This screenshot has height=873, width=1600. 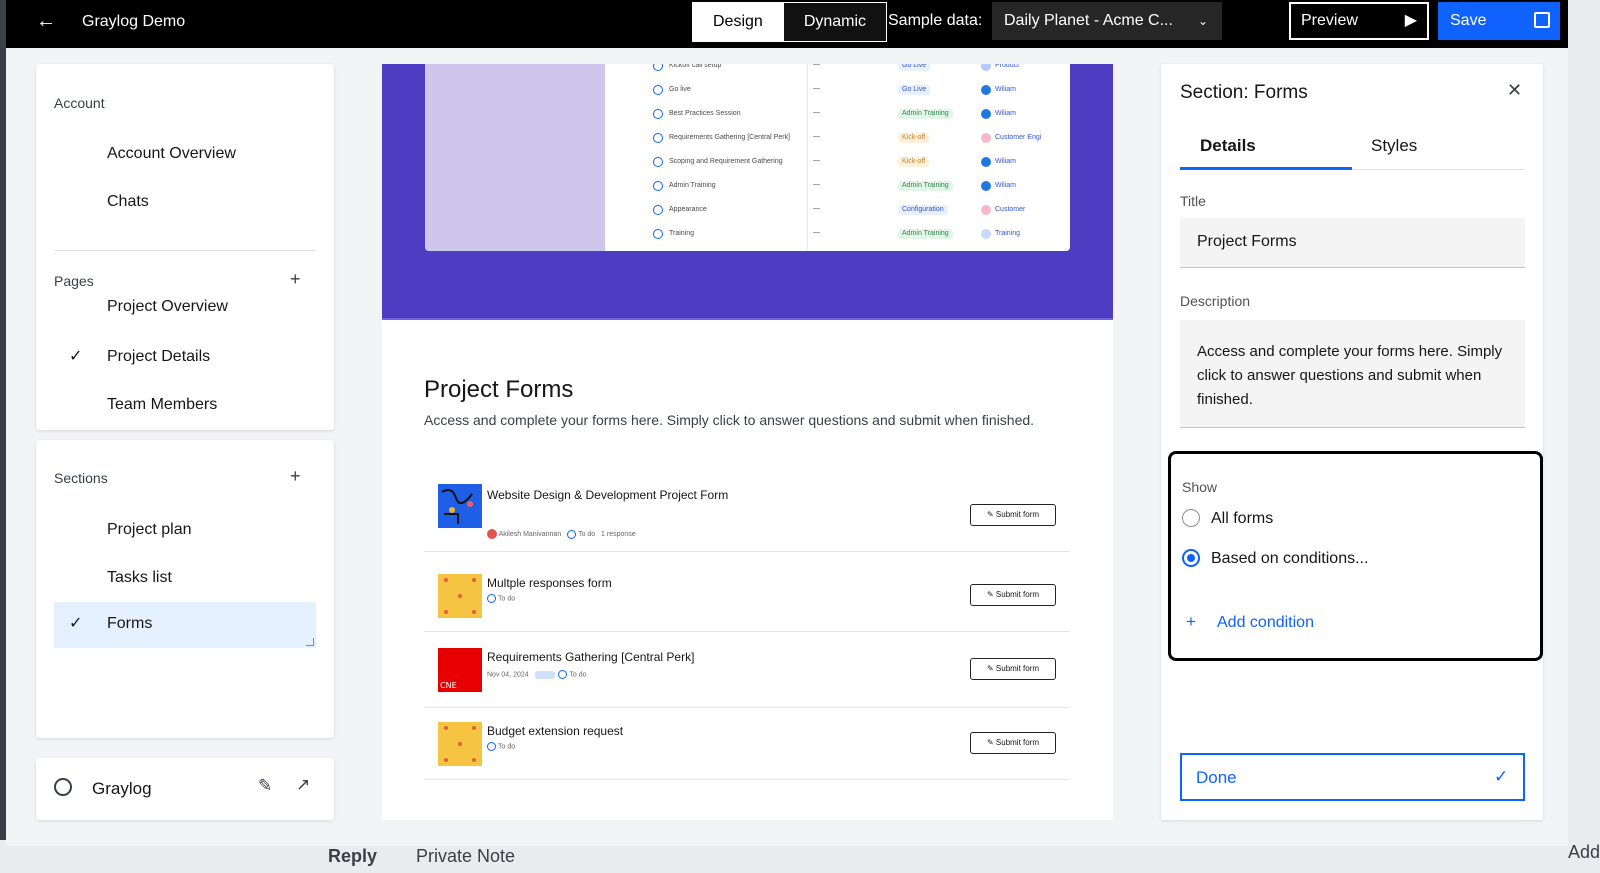 What do you see at coordinates (1359, 21) in the screenshot?
I see `preview-button: Preview ▶` at bounding box center [1359, 21].